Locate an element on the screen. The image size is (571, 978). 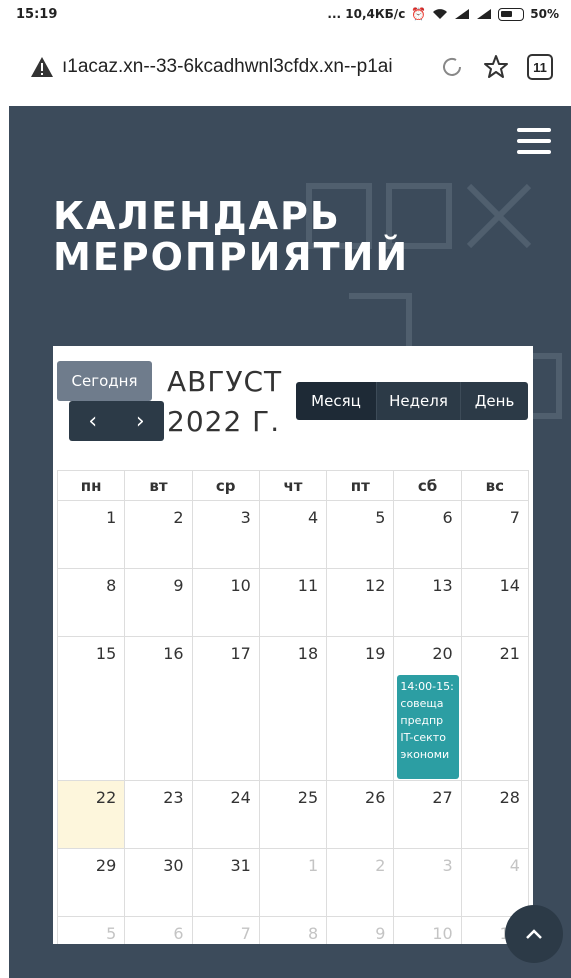
day-number: 31 is located at coordinates (240, 865).